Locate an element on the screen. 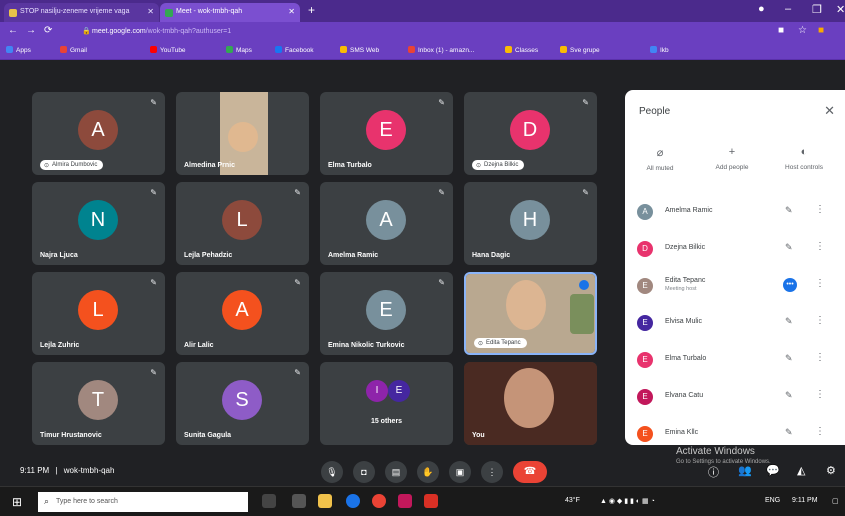  windows-start-icon: ⊞ is located at coordinates (17, 502).